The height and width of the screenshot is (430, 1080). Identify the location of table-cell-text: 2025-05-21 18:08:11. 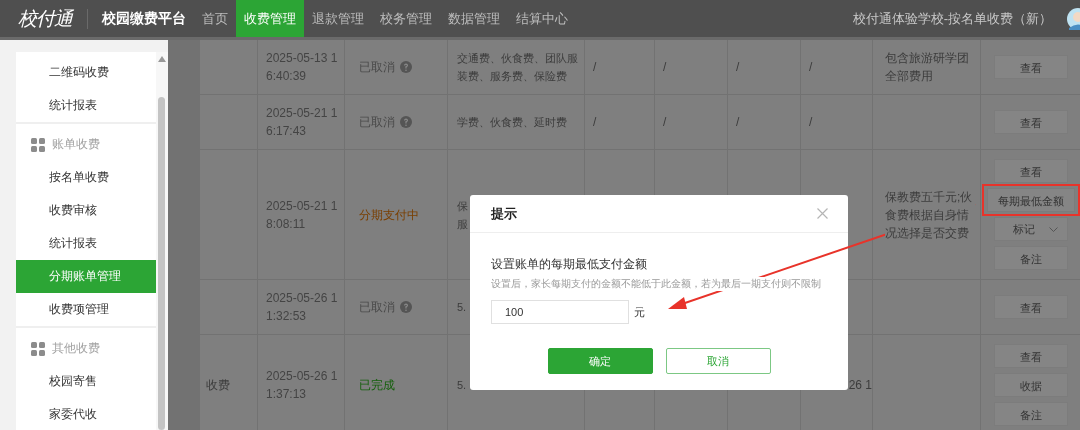
(302, 215).